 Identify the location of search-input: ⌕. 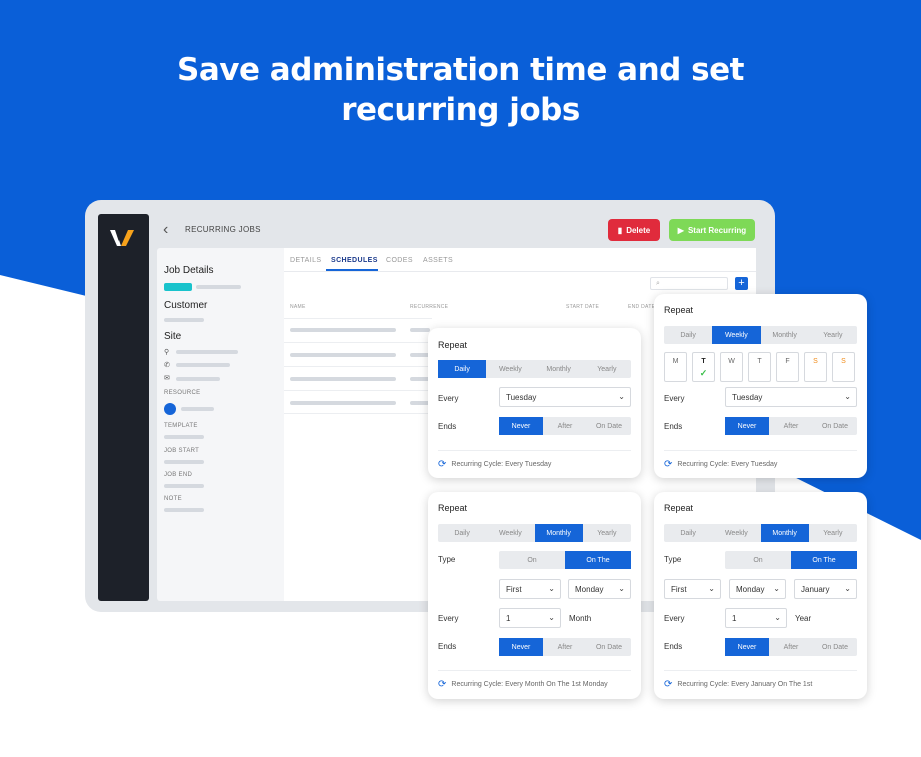
(689, 283).